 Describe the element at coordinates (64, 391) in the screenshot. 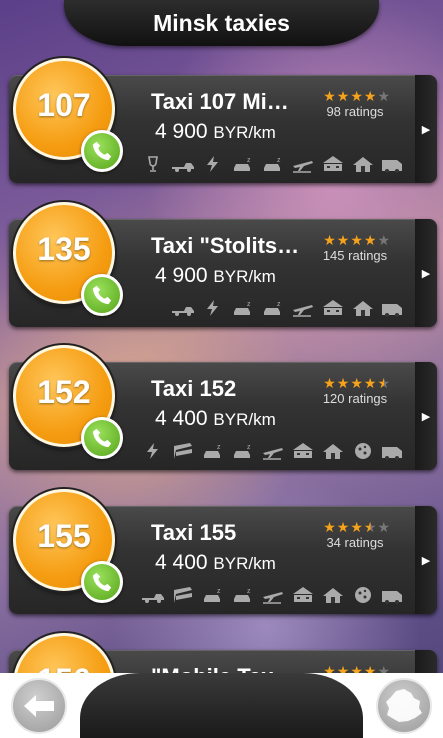

I see `taxi-number: 152` at that location.